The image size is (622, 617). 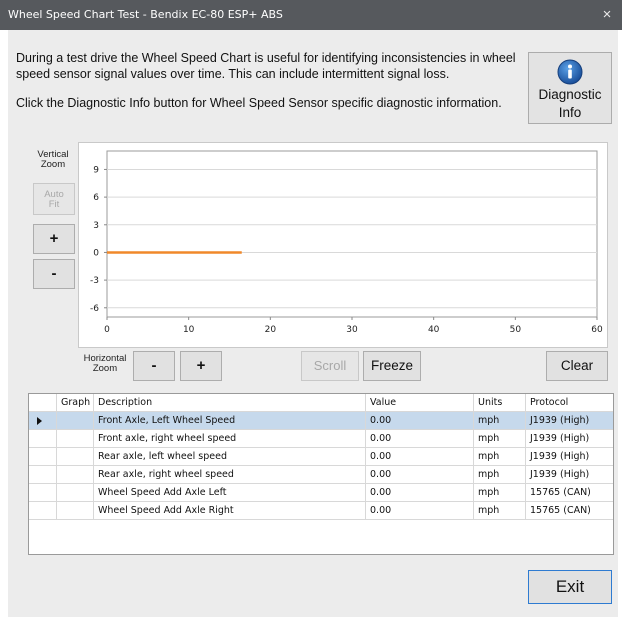 I want to click on freeze-button: Freeze, so click(x=392, y=366).